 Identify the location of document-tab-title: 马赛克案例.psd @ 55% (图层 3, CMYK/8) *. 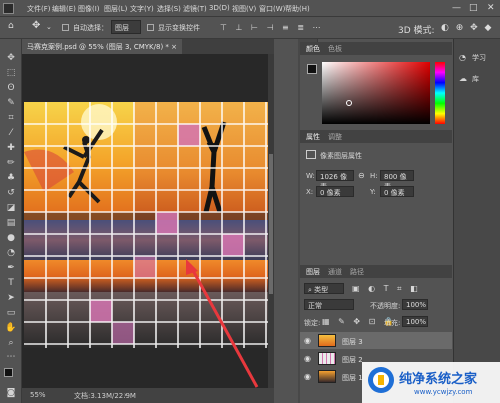
(98, 47).